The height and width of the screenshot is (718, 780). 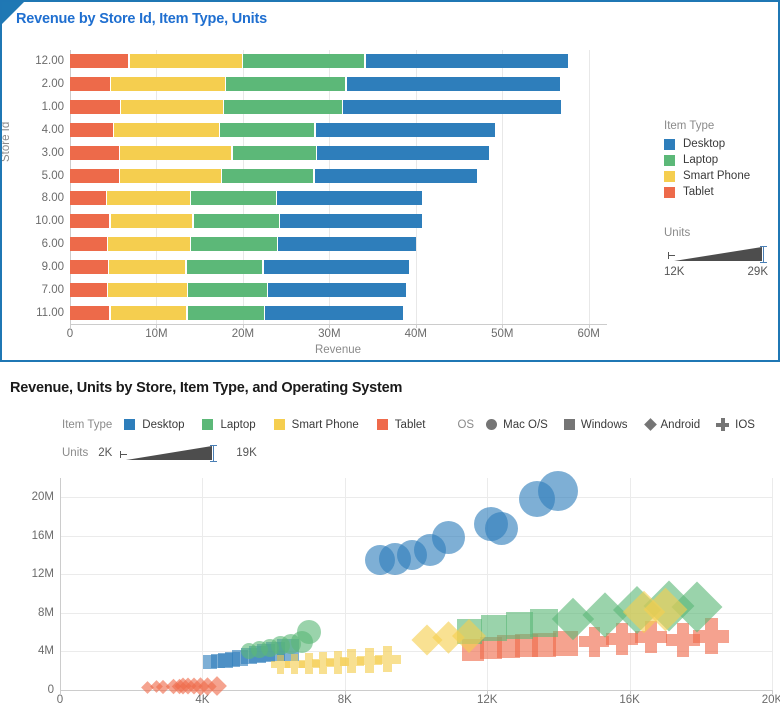 I want to click on units2-slider-handle-max, so click(x=214, y=453).